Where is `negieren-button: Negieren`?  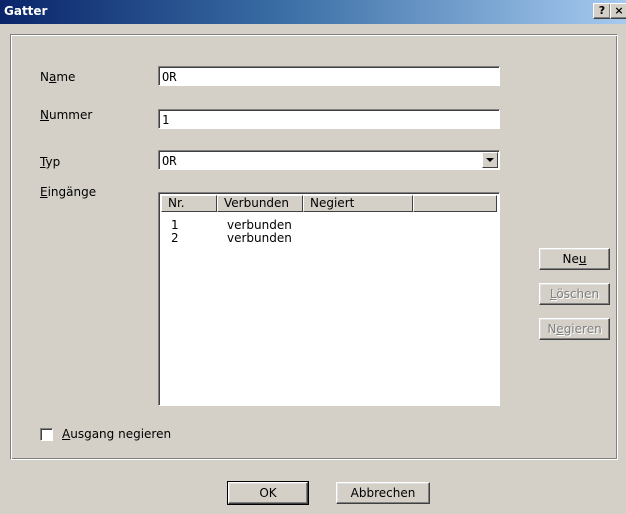 negieren-button: Negieren is located at coordinates (574, 329).